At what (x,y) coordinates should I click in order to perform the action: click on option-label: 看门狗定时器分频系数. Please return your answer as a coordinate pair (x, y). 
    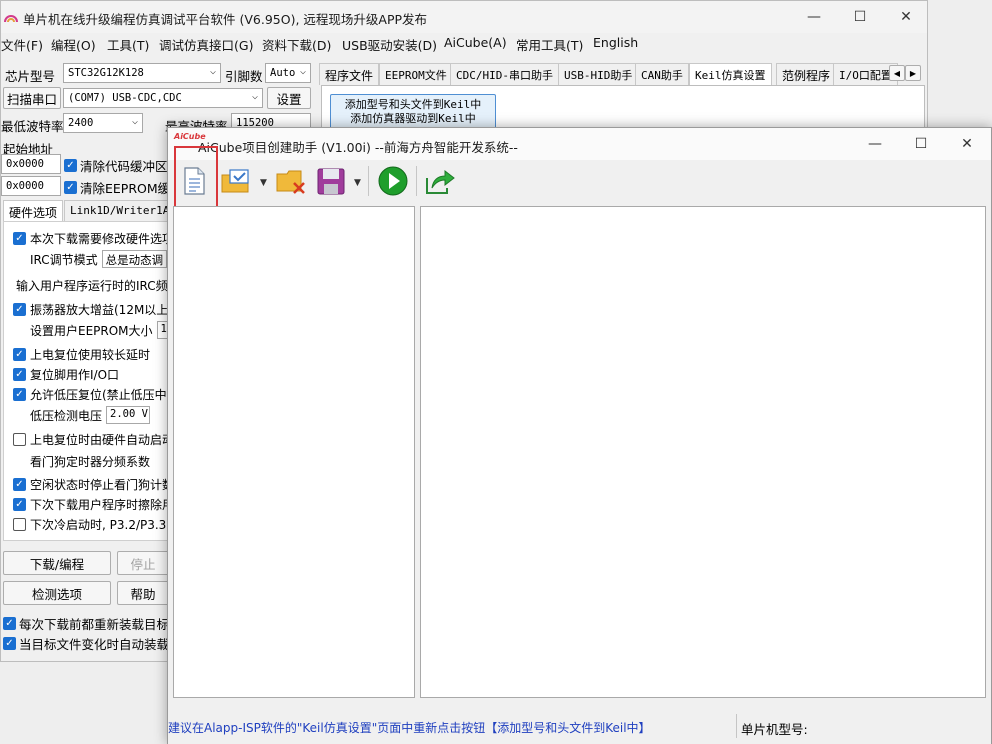
    Looking at the image, I should click on (90, 461).